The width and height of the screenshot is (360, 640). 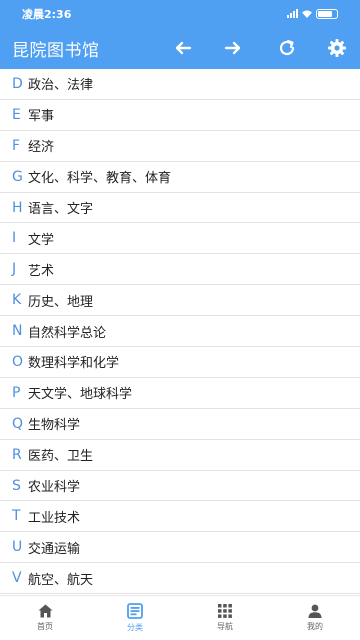 I want to click on settings-button, so click(x=337, y=48).